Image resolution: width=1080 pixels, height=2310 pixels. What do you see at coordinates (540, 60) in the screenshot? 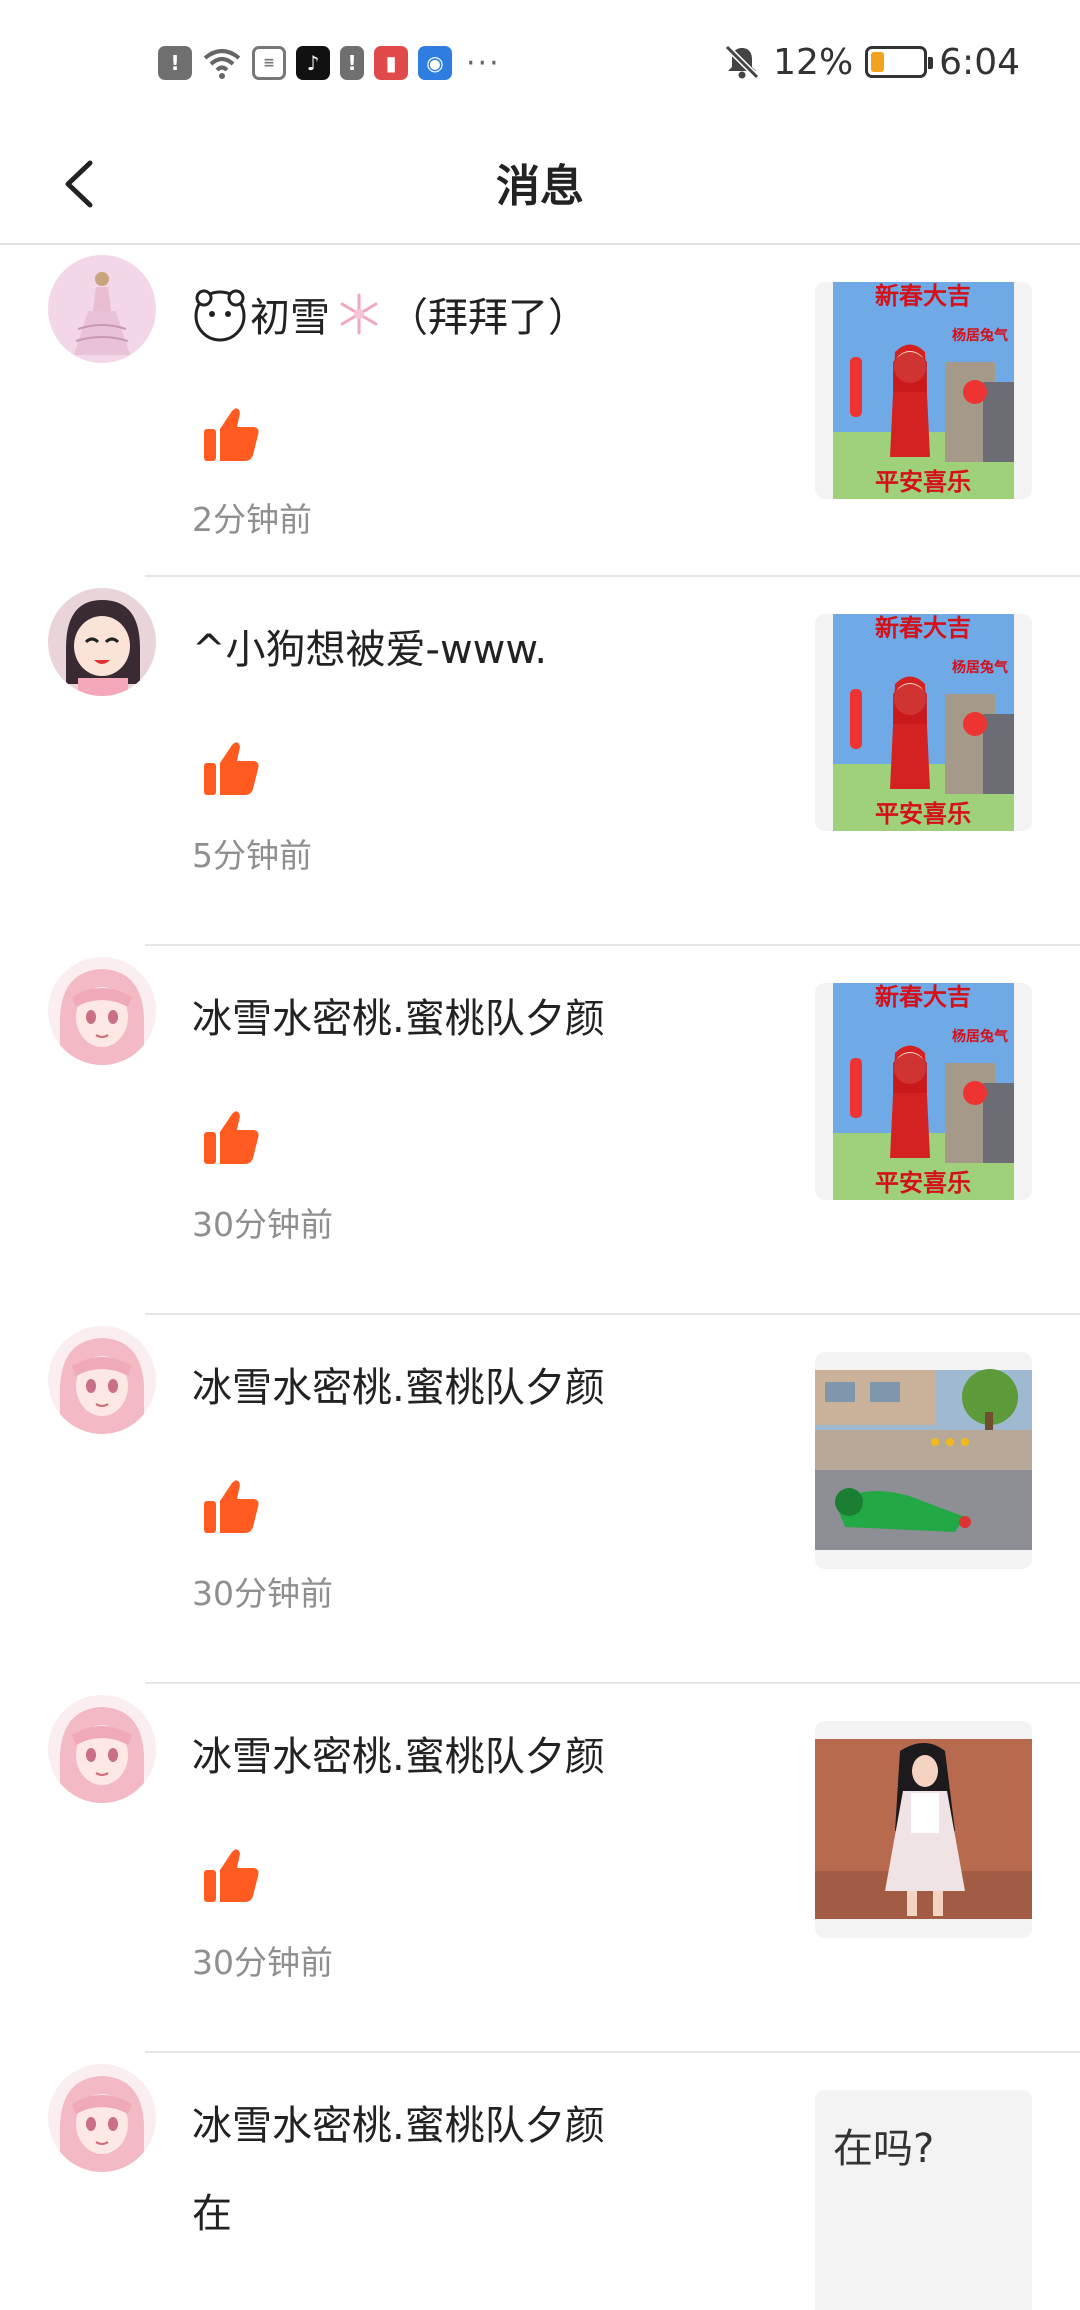
I see `status-bar: ! ≡ ♪ ! ▮ ◉ ··· 12% 6:04` at bounding box center [540, 60].